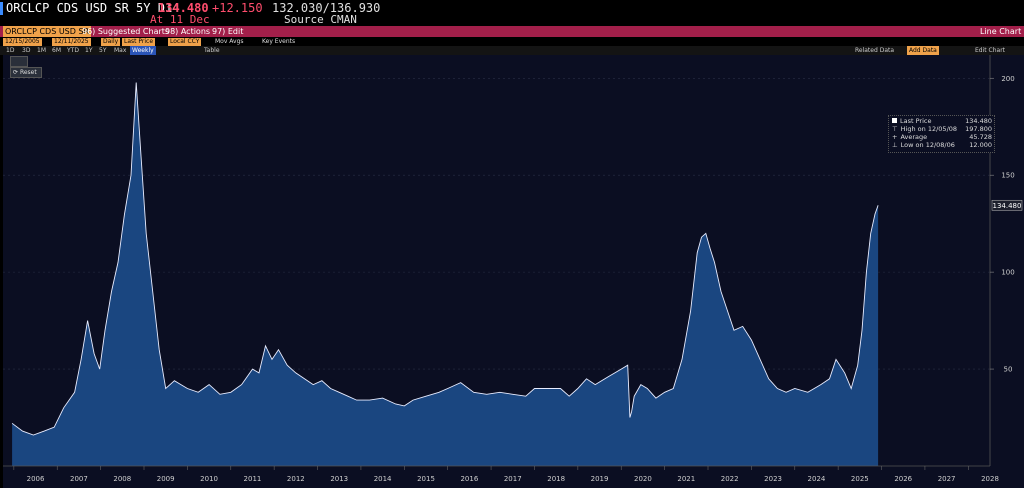 This screenshot has height=488, width=1024. Describe the element at coordinates (139, 42) in the screenshot. I see `field-select: Last Price` at that location.